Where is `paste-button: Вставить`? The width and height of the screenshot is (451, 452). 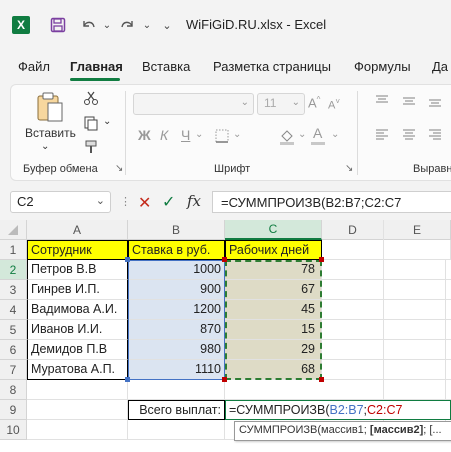
paste-button: Вставить is located at coordinates (50, 133).